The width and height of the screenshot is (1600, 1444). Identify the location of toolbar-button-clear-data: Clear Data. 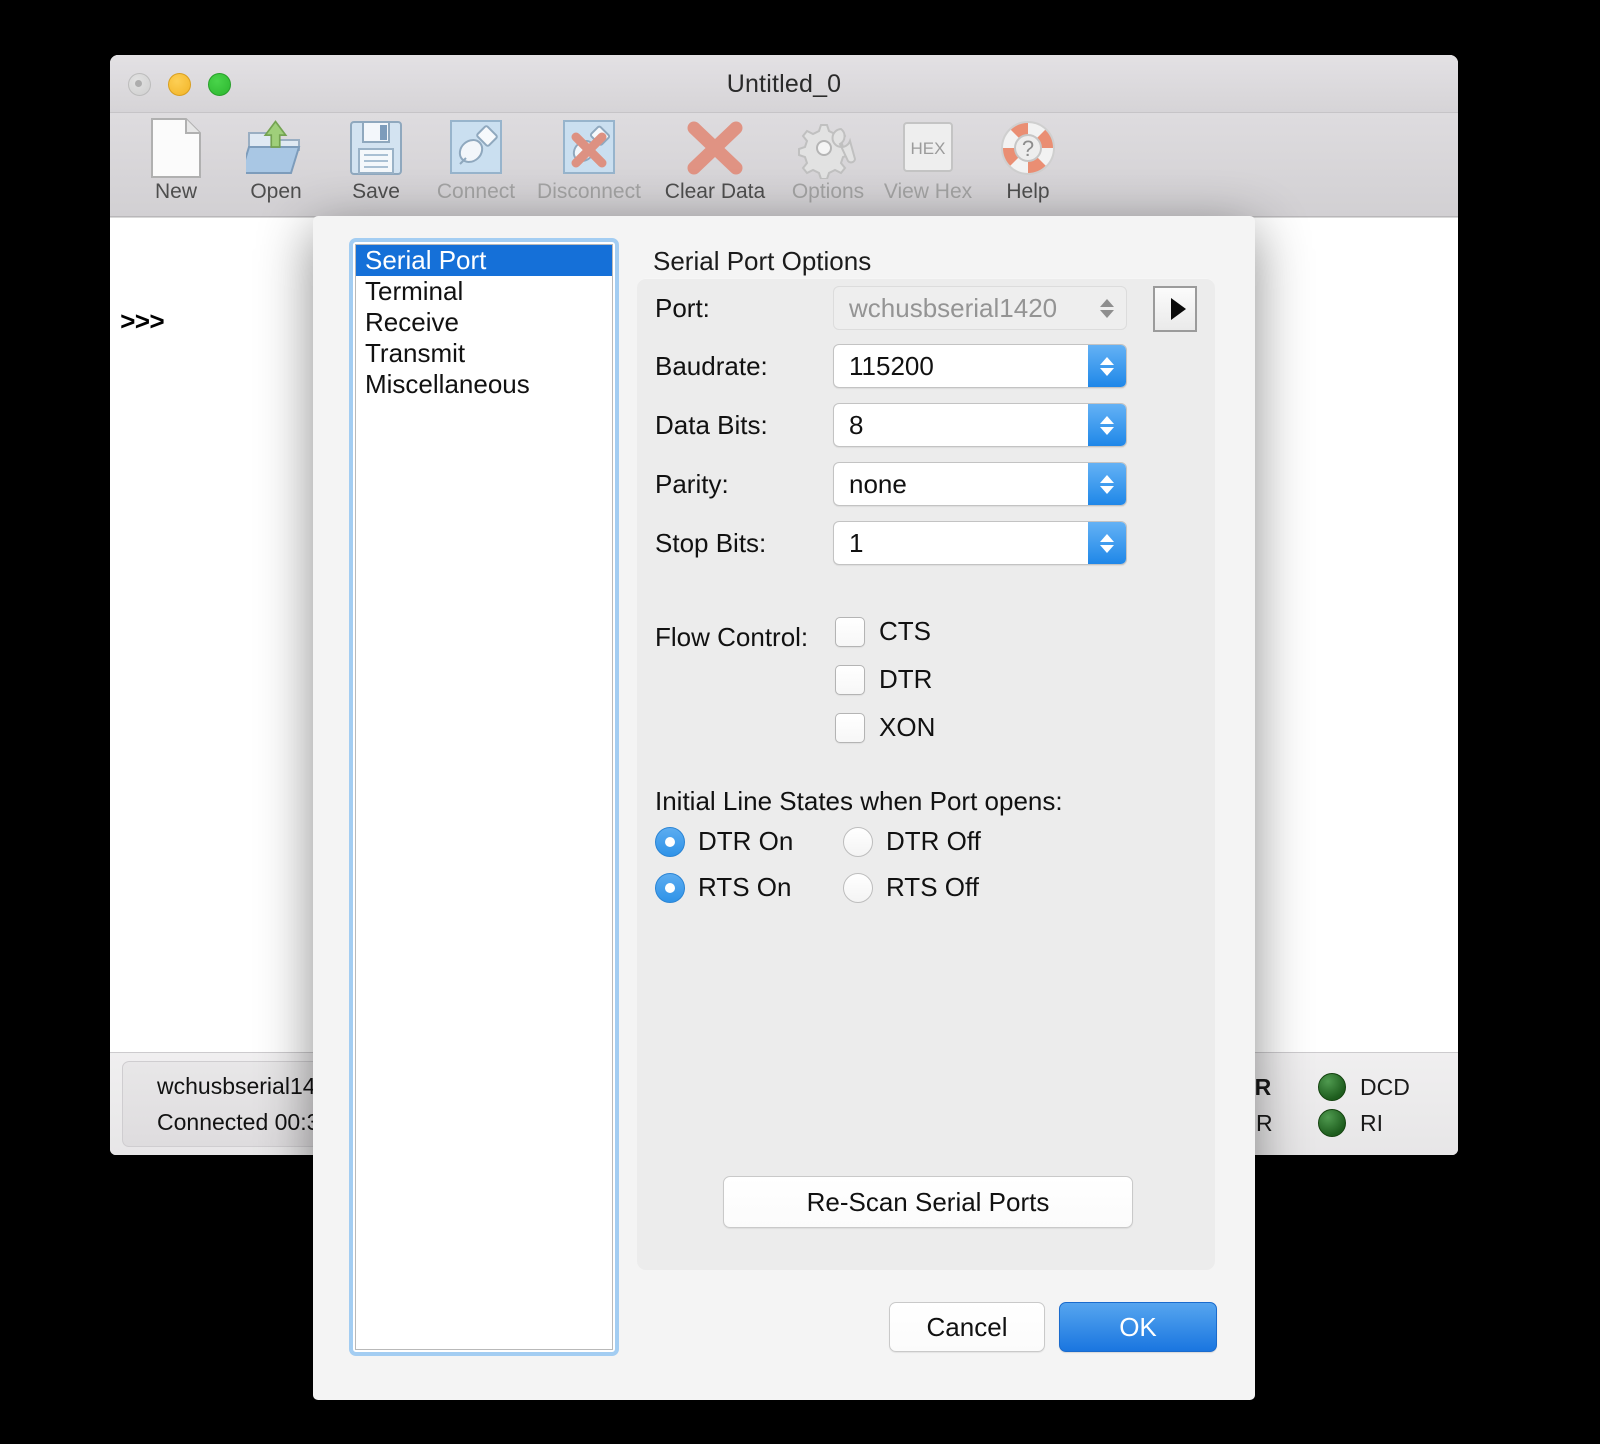
(715, 158).